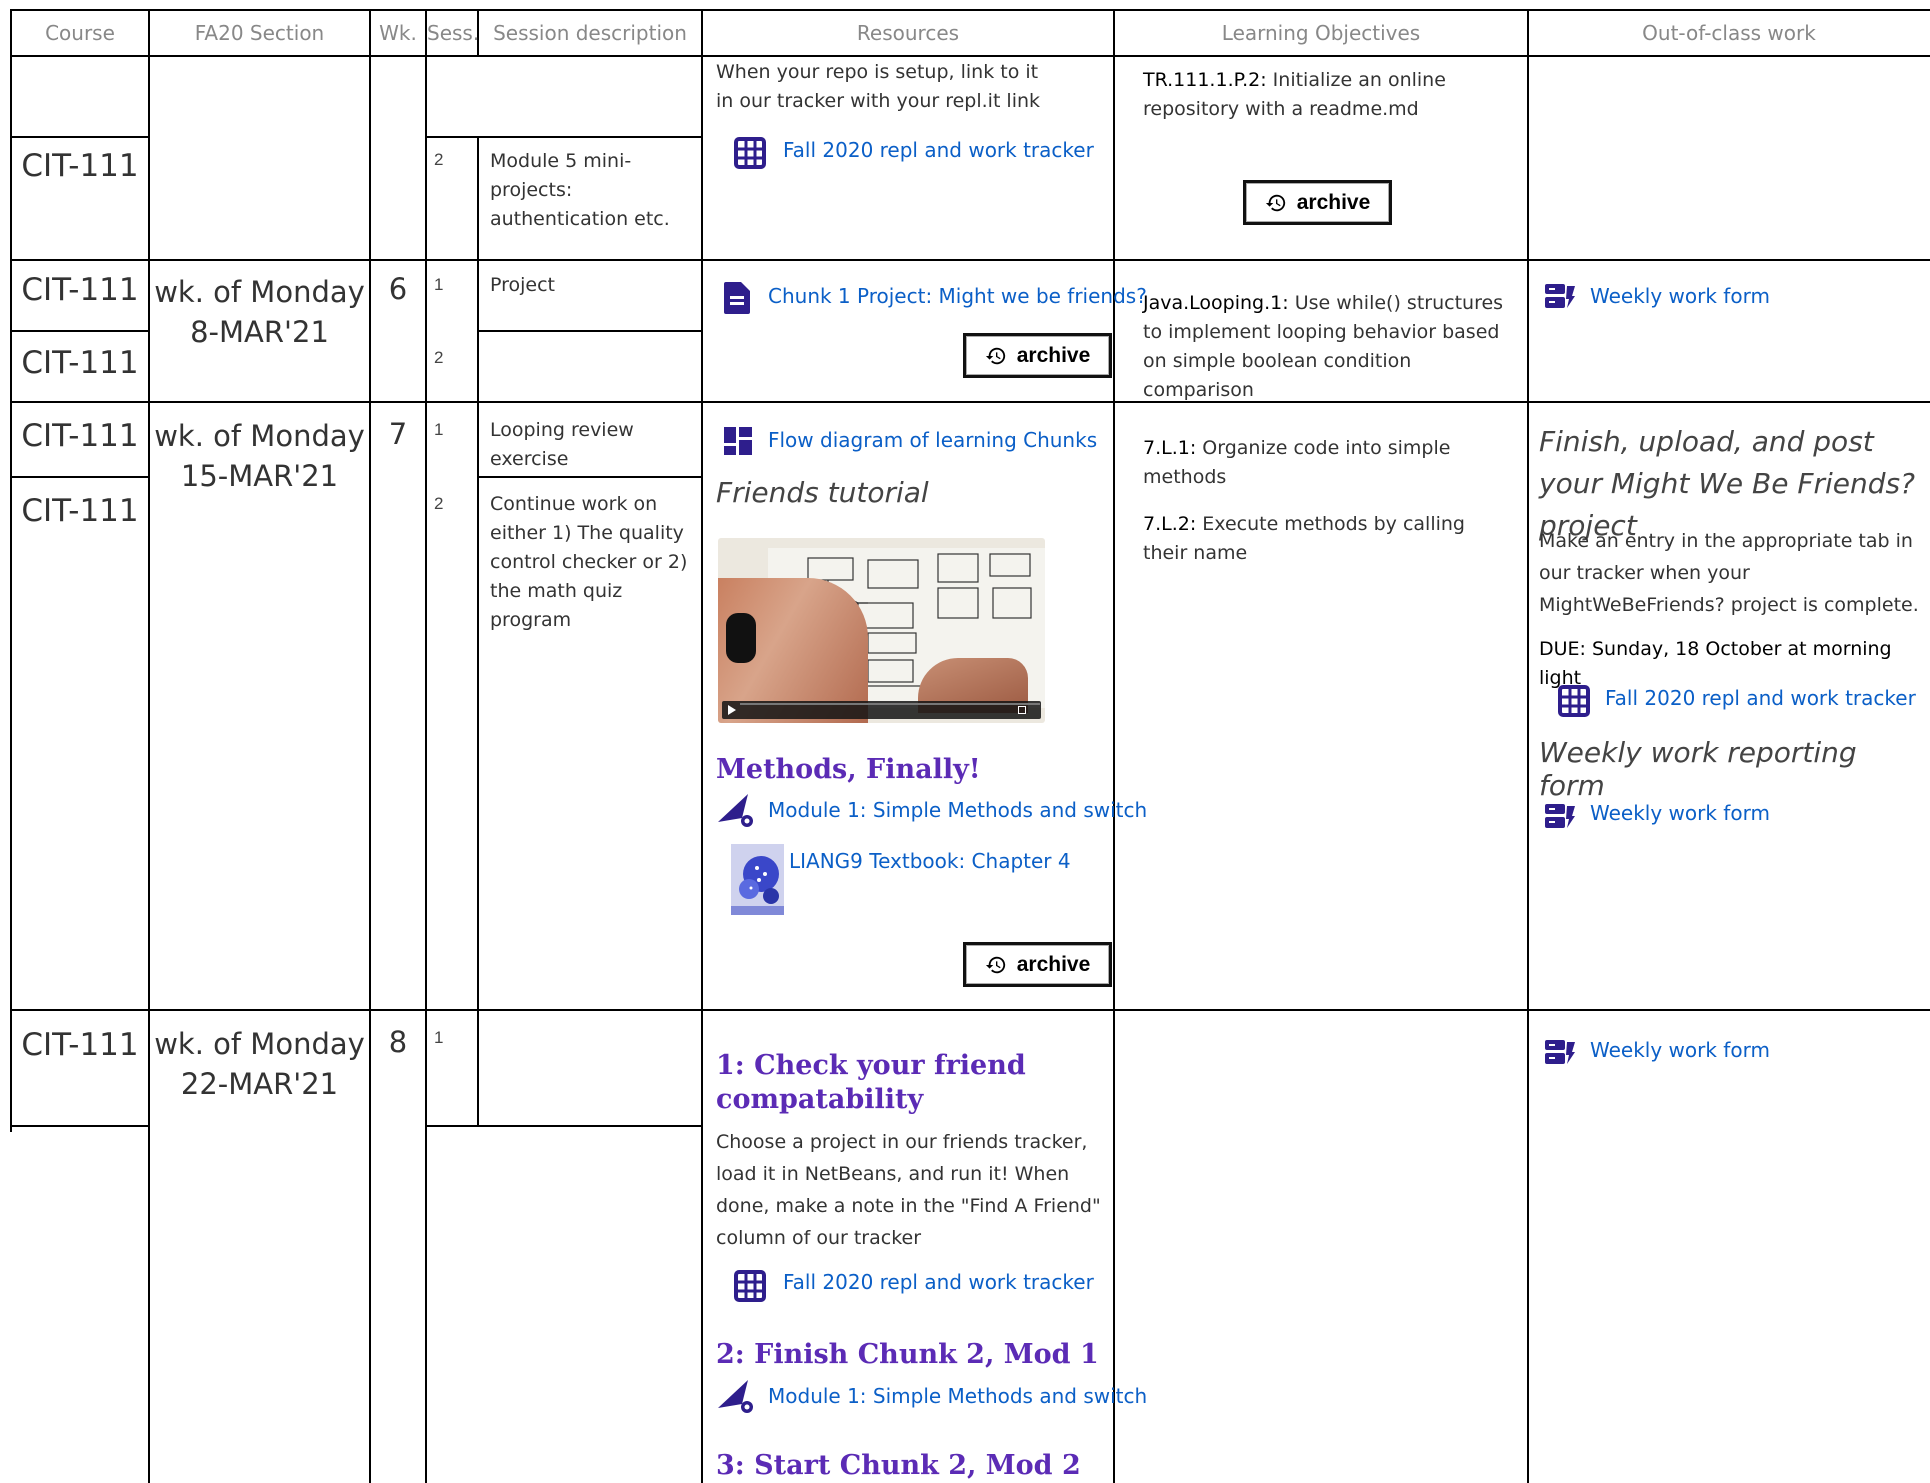 This screenshot has height=1483, width=1930. Describe the element at coordinates (908, 33) in the screenshot. I see `header-resources: Resources` at that location.